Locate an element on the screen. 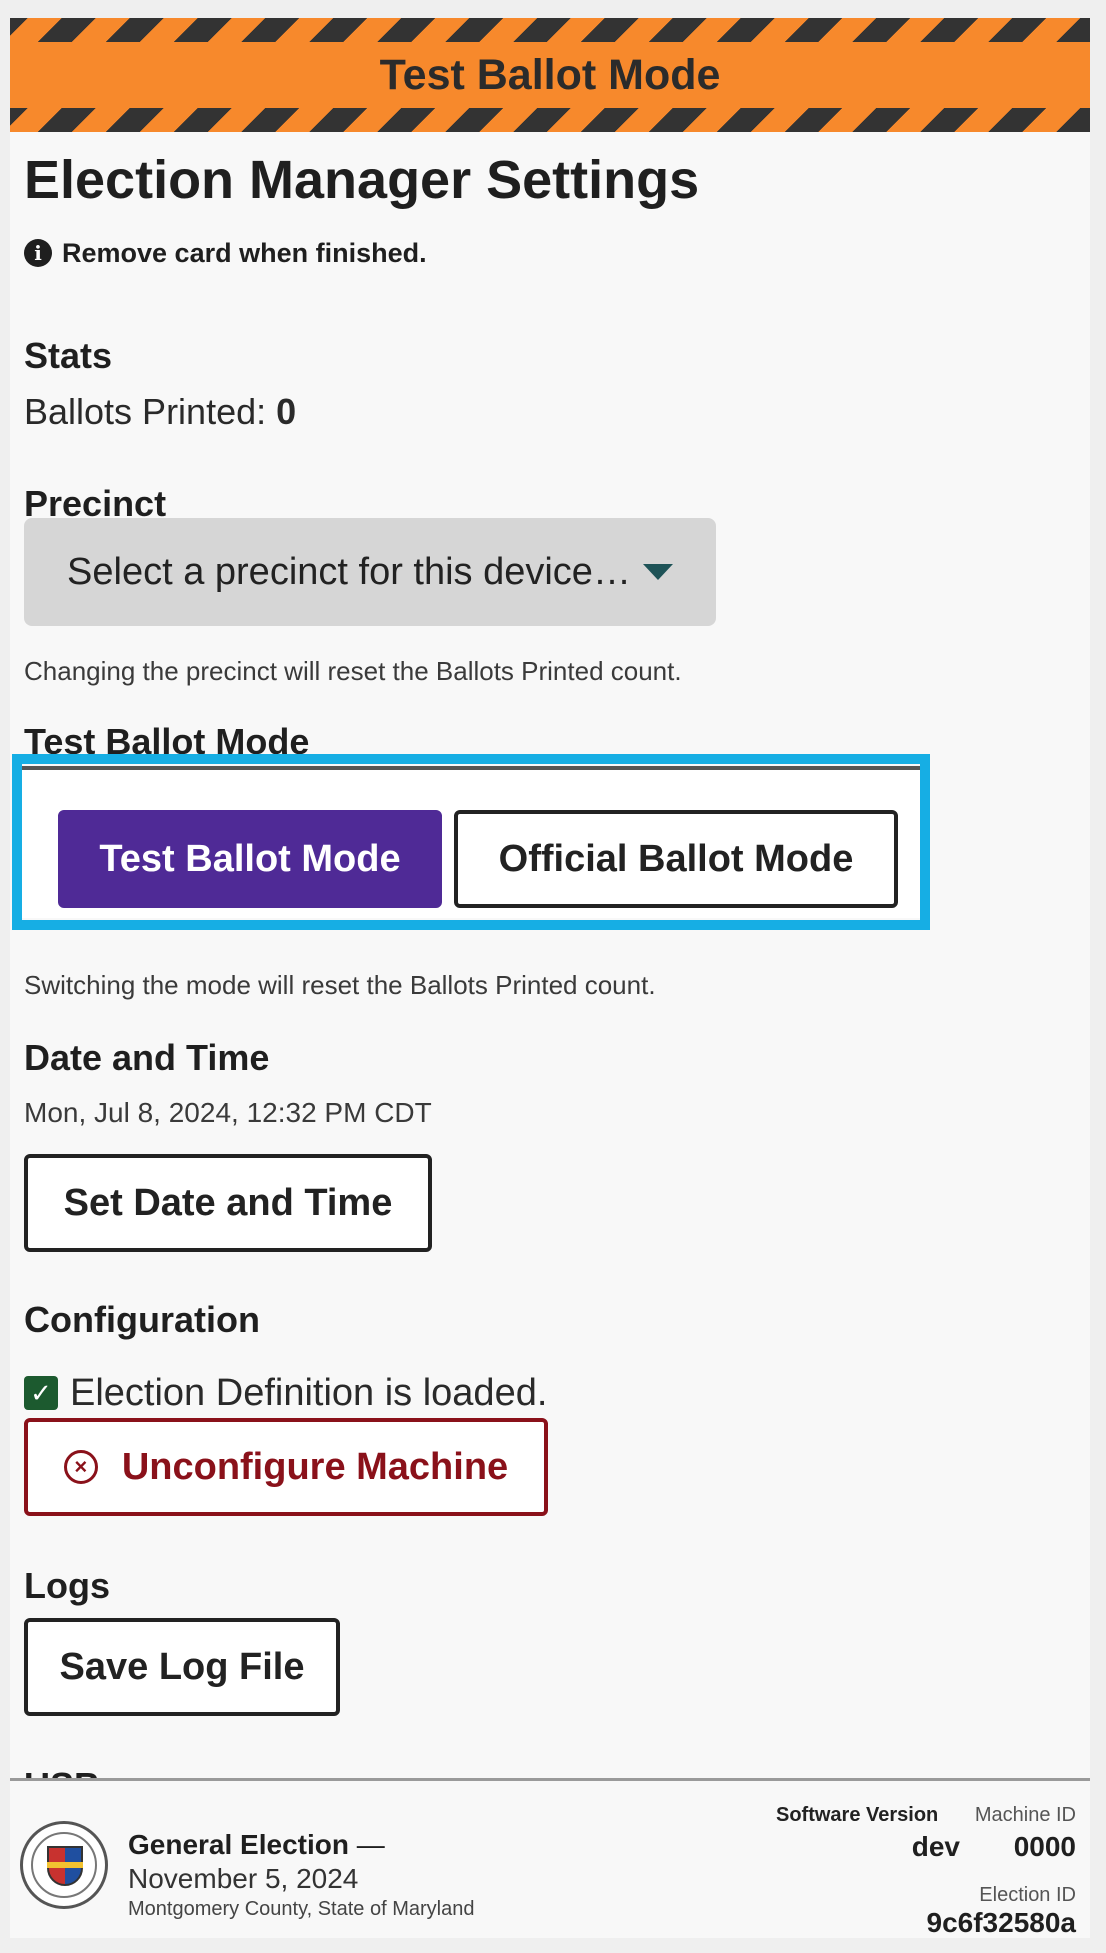 This screenshot has width=1106, height=1953. banner-stripes-bottom is located at coordinates (550, 120).